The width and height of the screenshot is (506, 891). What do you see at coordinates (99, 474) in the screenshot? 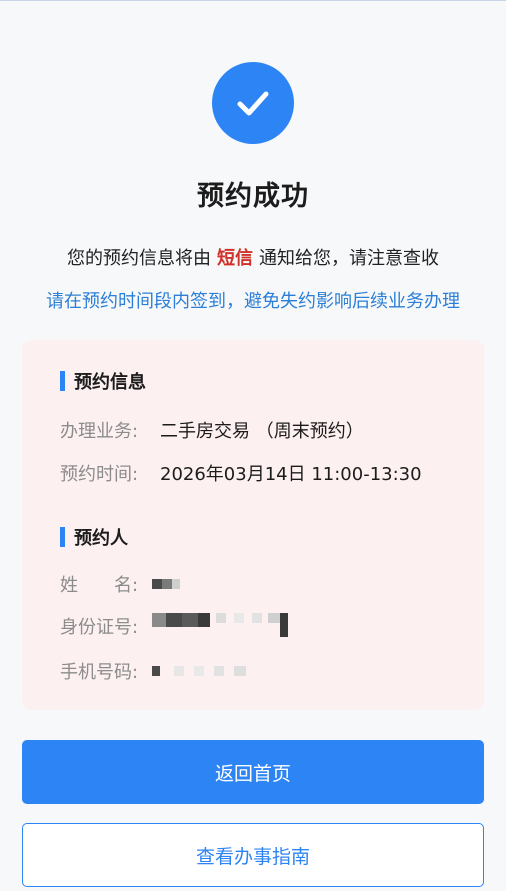
I see `time-label: 预约时间:` at bounding box center [99, 474].